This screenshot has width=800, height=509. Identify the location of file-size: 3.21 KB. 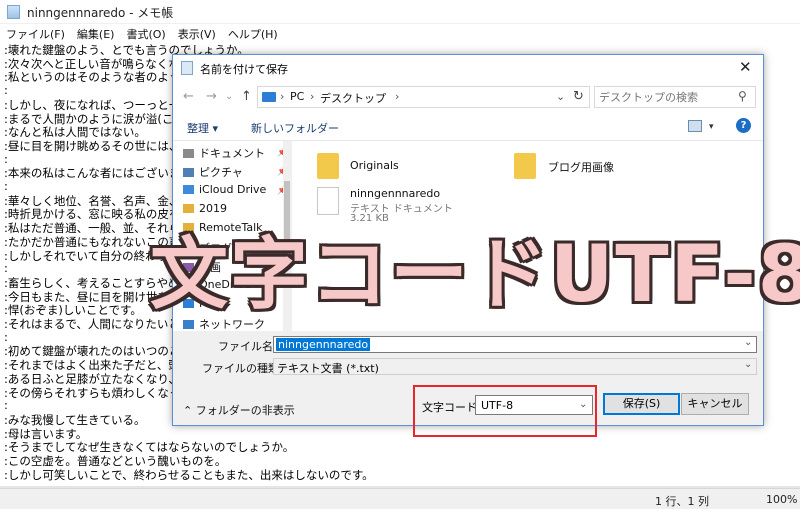
(369, 218).